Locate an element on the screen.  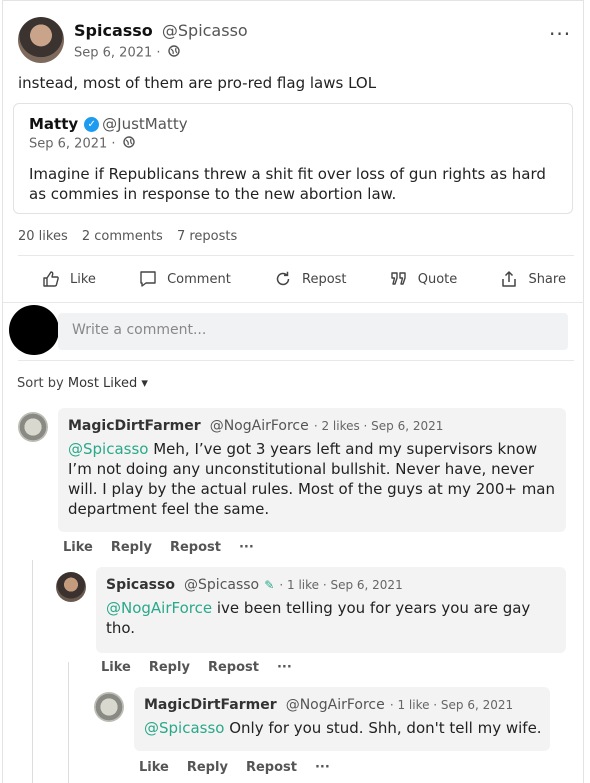
comment-label: Comment is located at coordinates (199, 279).